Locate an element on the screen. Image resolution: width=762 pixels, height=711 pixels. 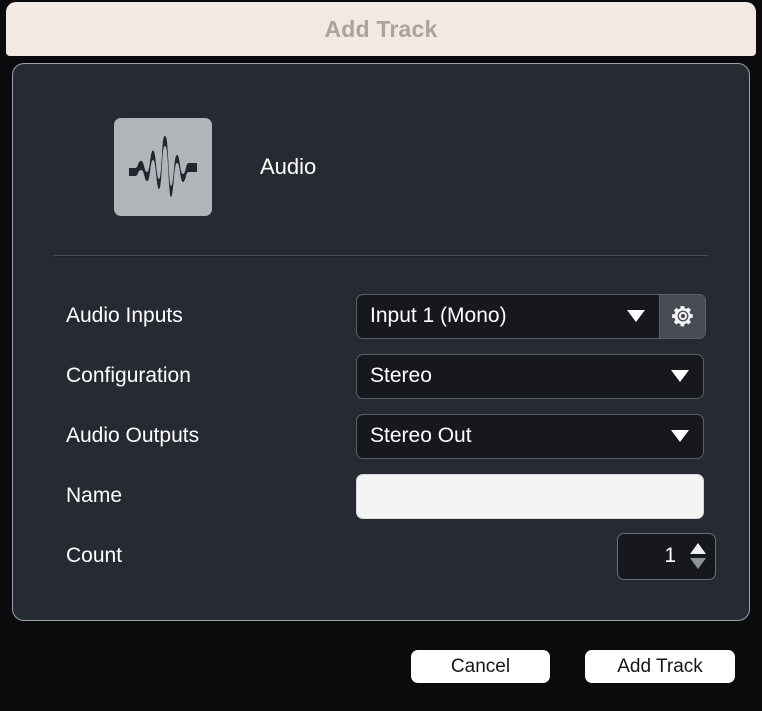
name-control is located at coordinates (530, 496).